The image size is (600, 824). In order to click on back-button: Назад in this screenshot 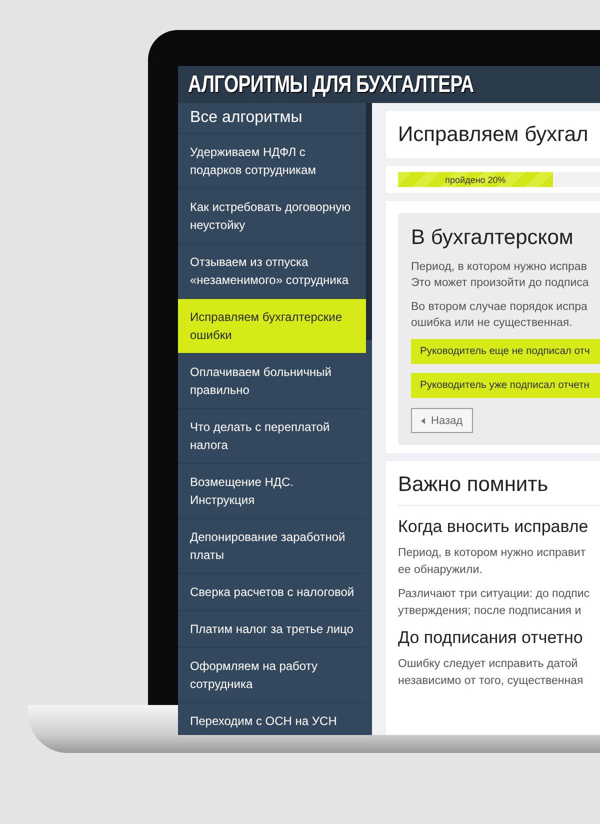, I will do `click(442, 420)`.